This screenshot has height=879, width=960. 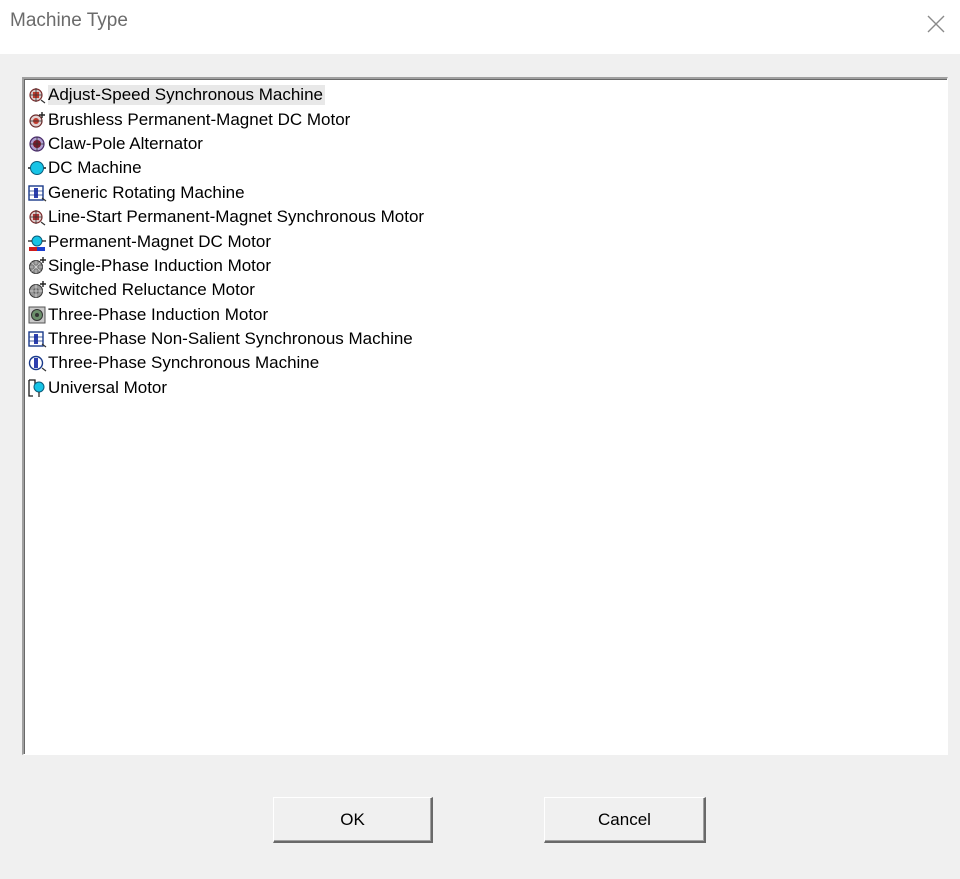 I want to click on list-item: Three-Phase Induction Motor, so click(x=226, y=315).